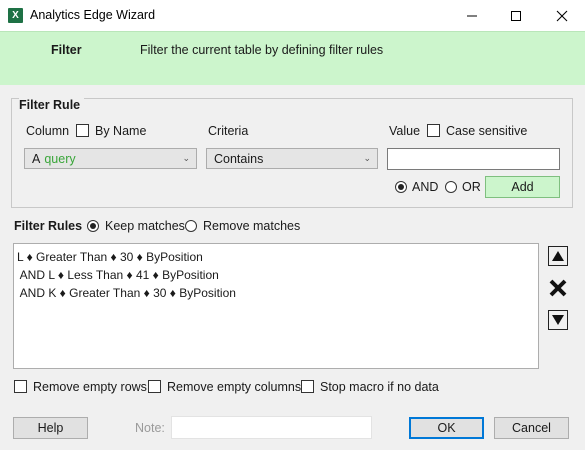 This screenshot has height=450, width=585. I want to click on maximize-button, so click(516, 15).